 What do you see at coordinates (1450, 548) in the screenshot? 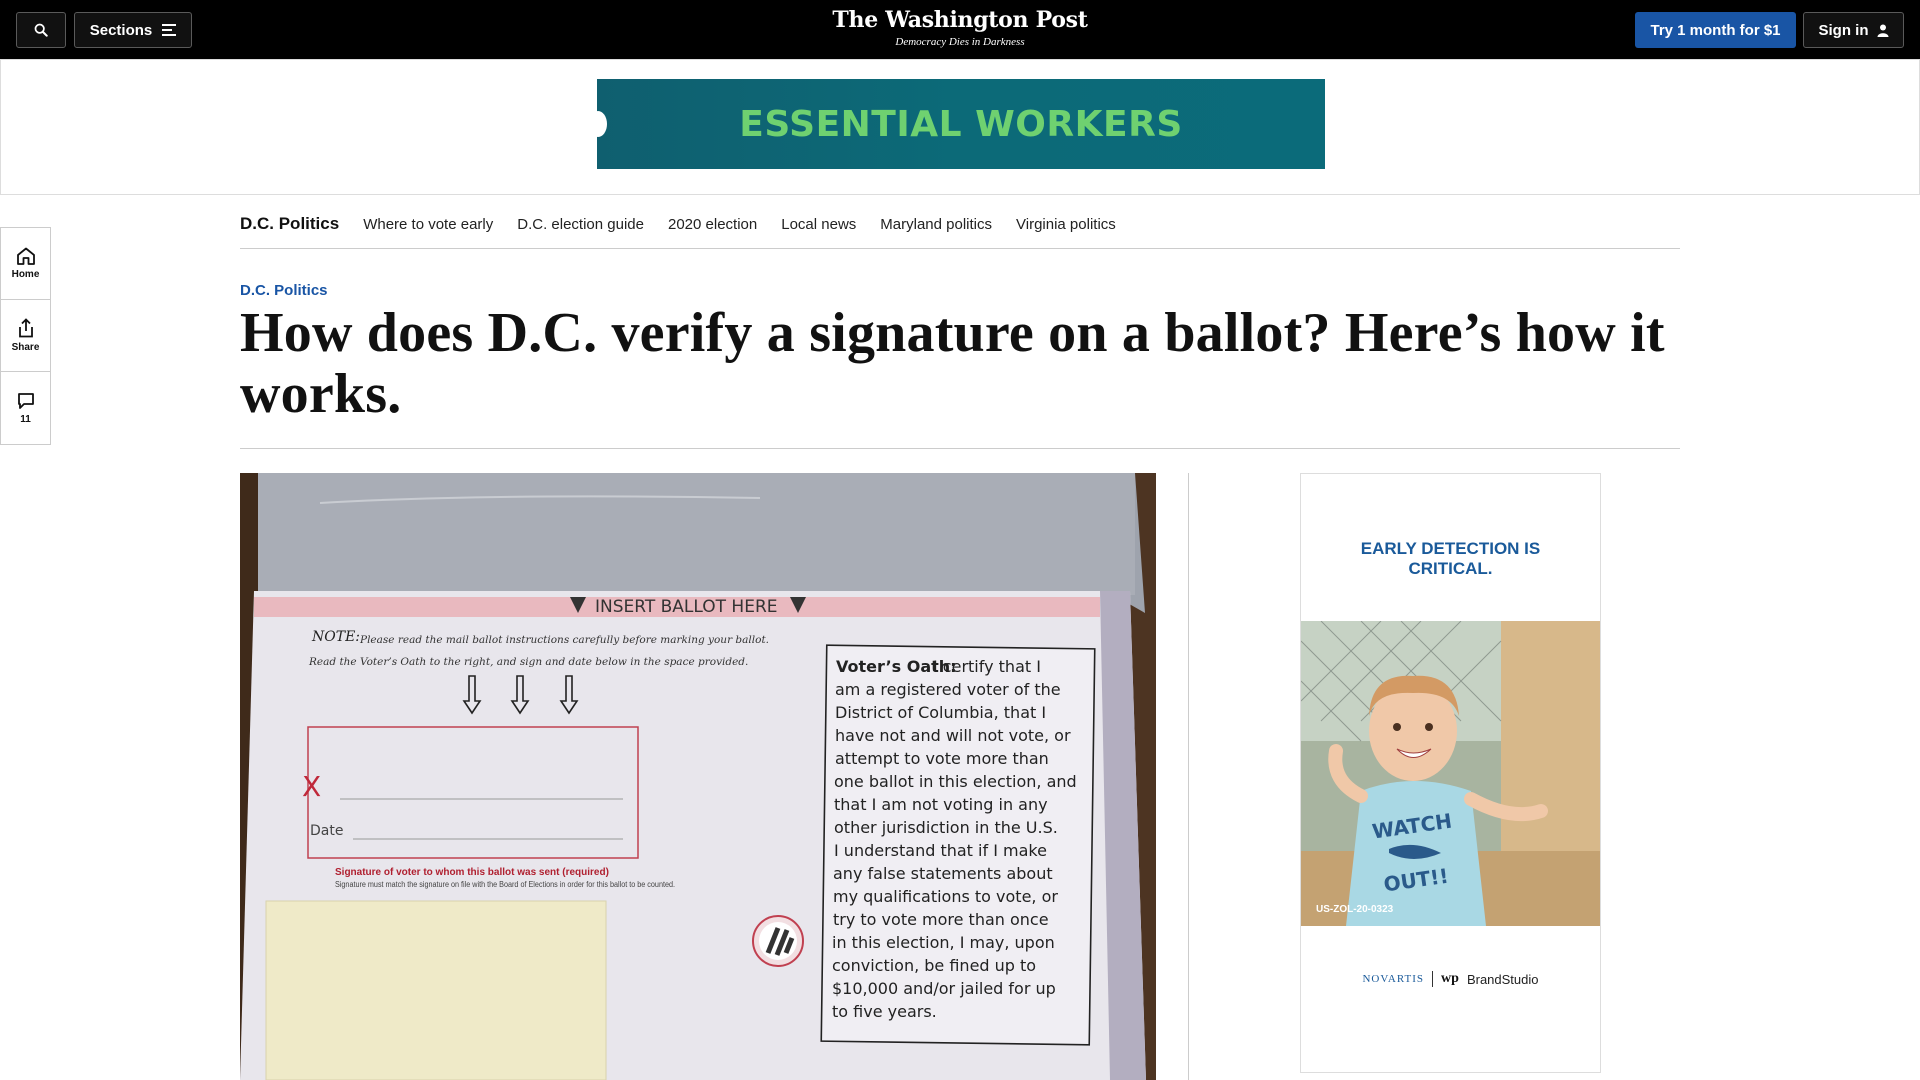
I see `side-ad-headline-line: EARLY DETECTION IS` at bounding box center [1450, 548].